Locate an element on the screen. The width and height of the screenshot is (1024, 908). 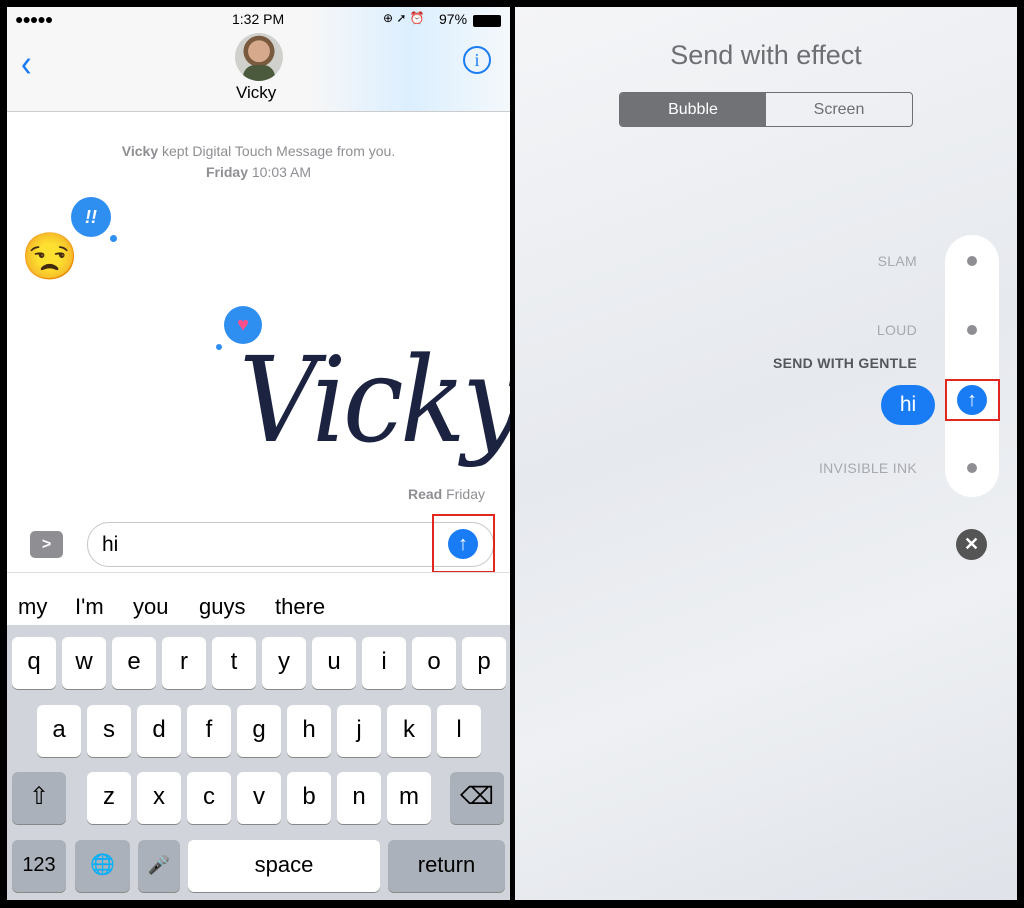
key-c: c is located at coordinates (209, 798).